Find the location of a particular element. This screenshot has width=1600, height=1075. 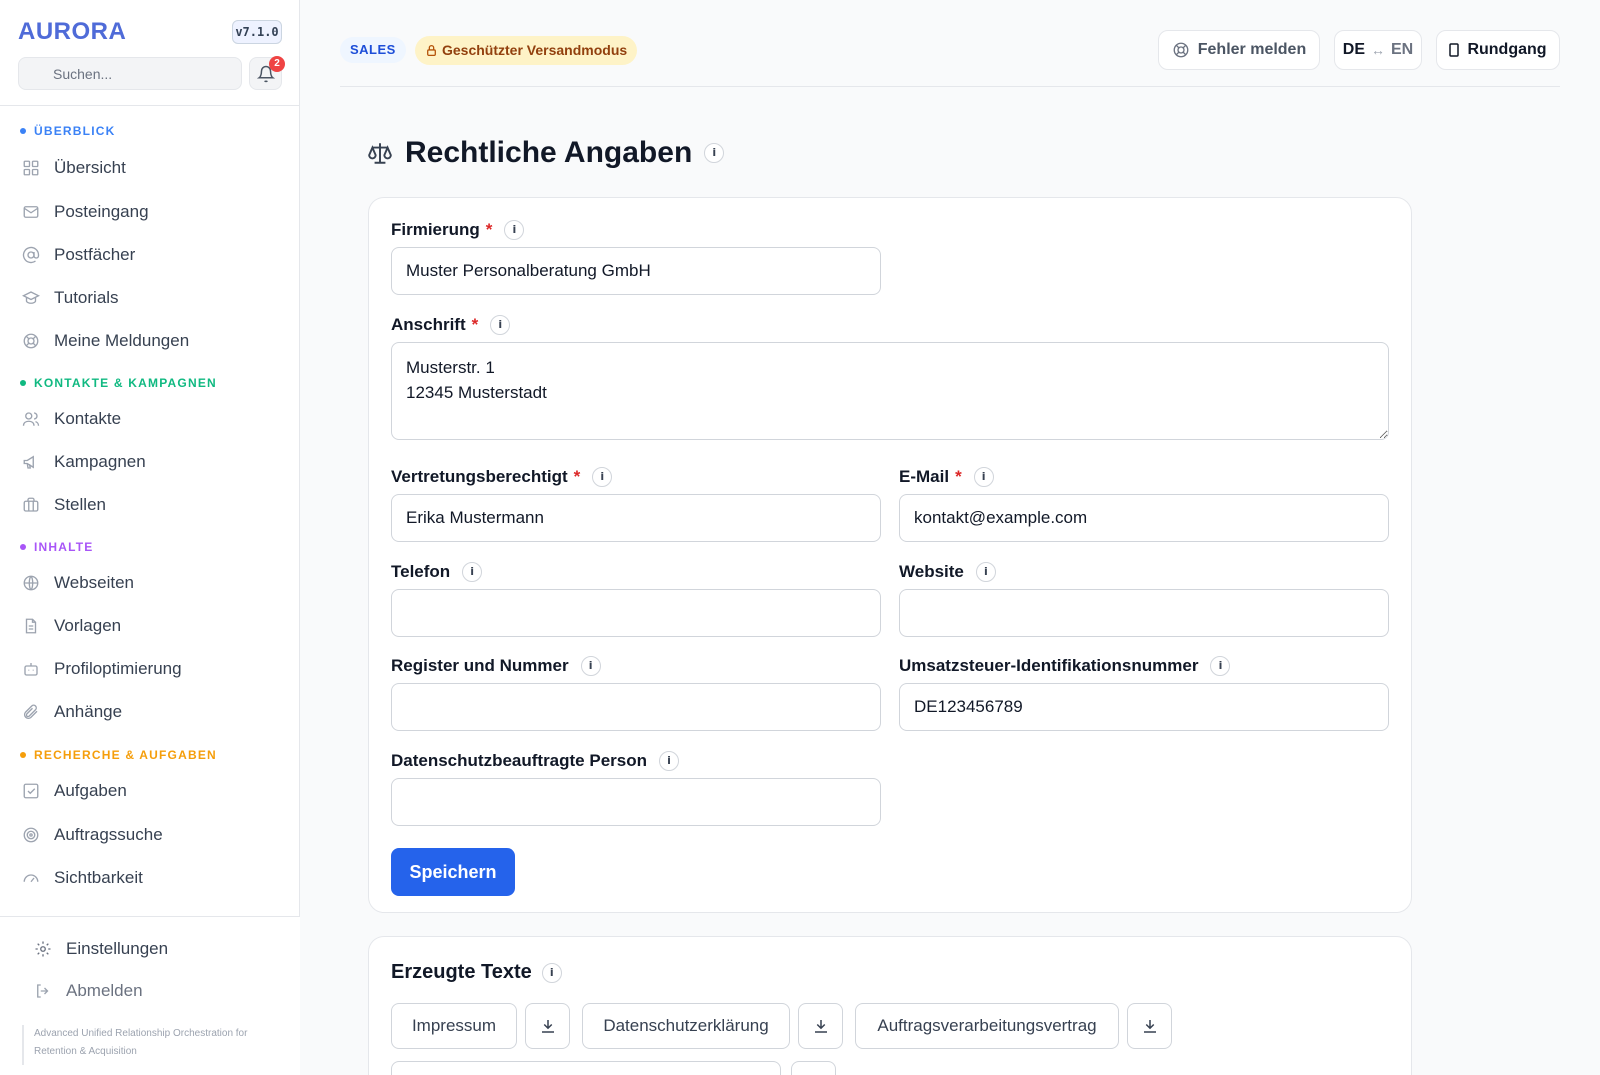

section-ueberblick: ÜBERBLICK is located at coordinates (67, 131).